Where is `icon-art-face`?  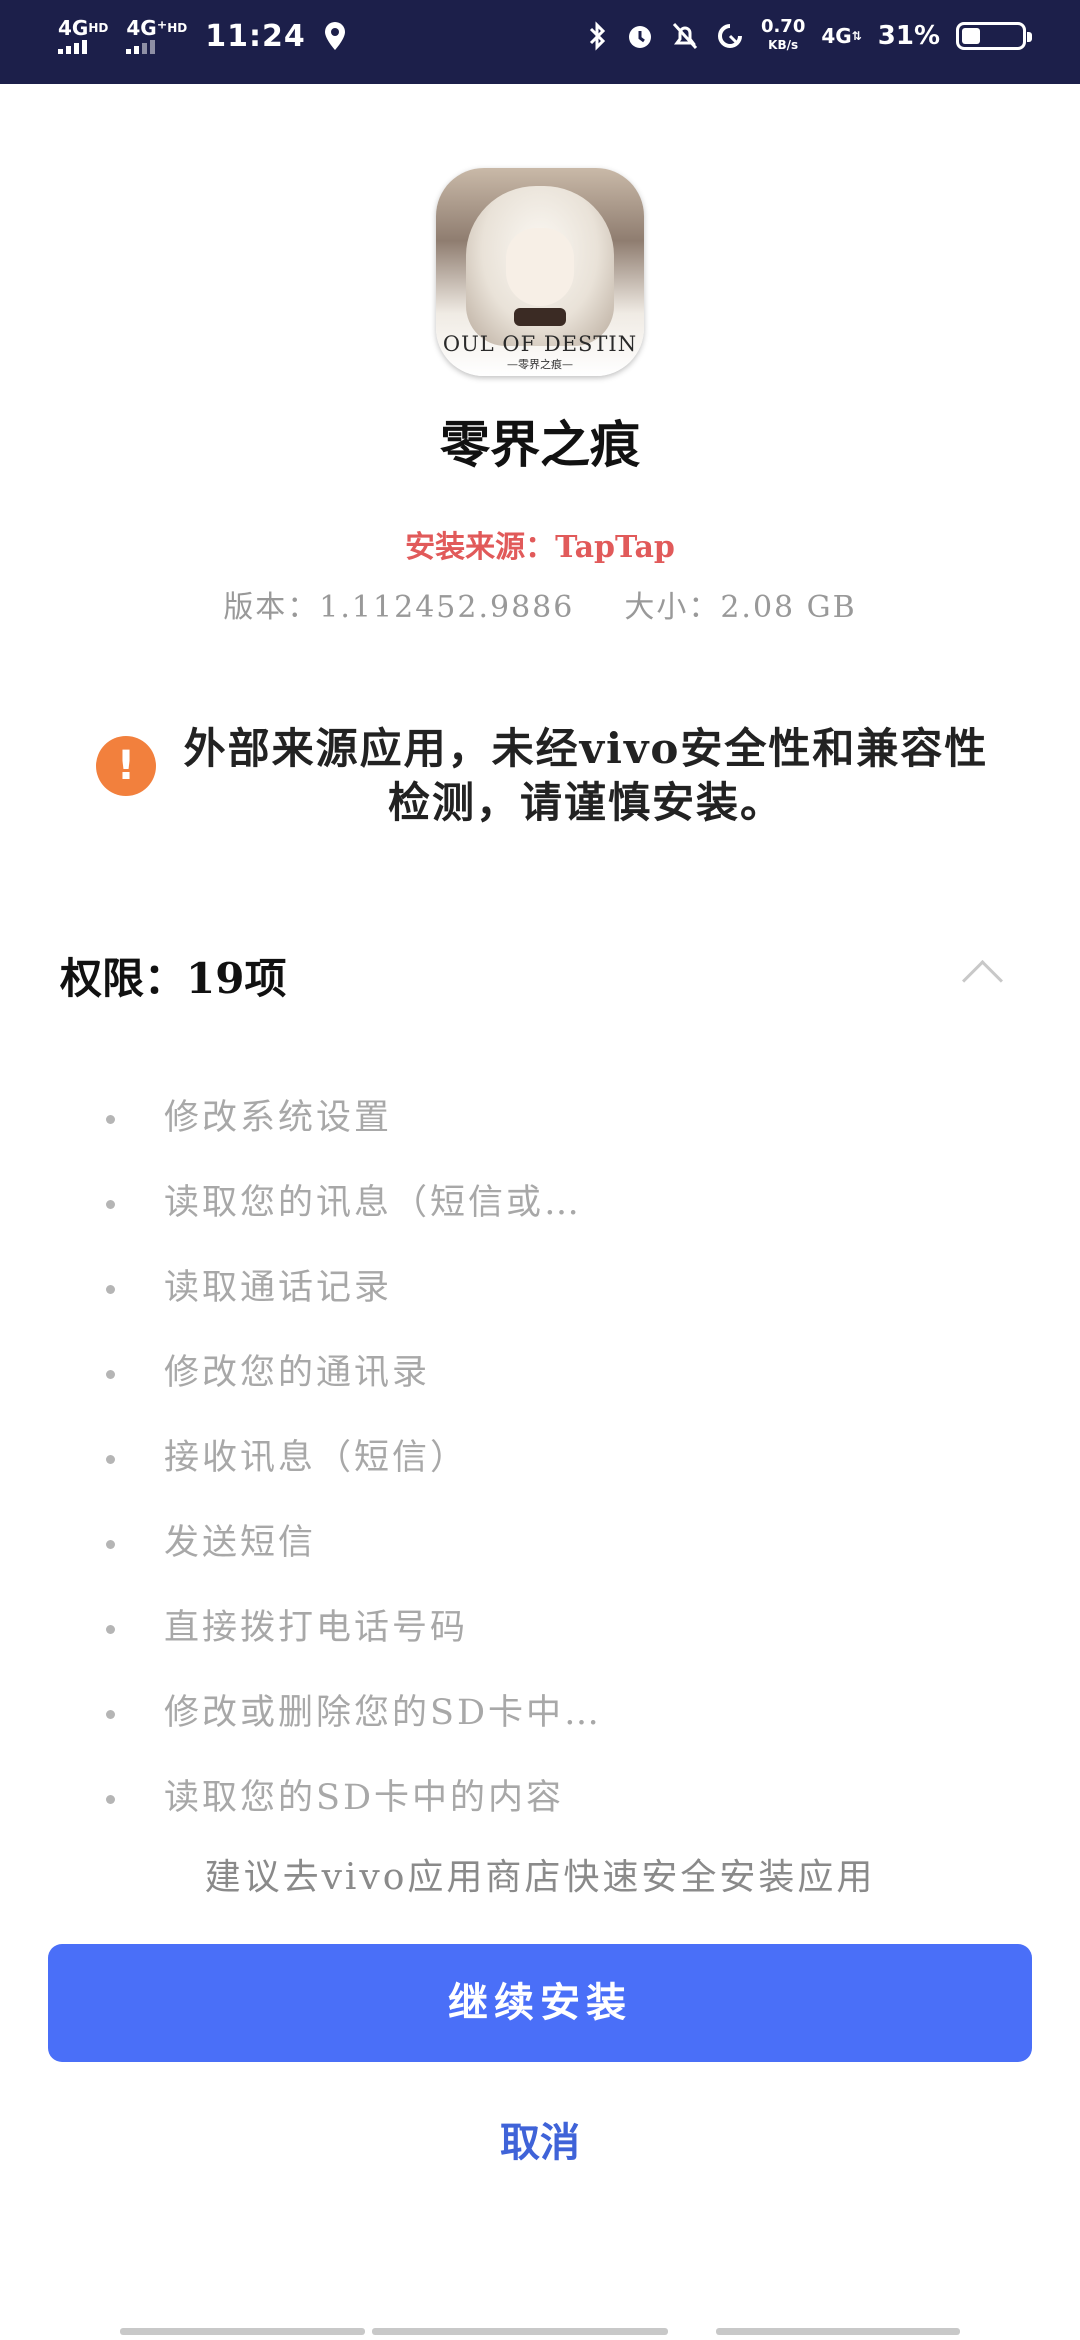 icon-art-face is located at coordinates (540, 267).